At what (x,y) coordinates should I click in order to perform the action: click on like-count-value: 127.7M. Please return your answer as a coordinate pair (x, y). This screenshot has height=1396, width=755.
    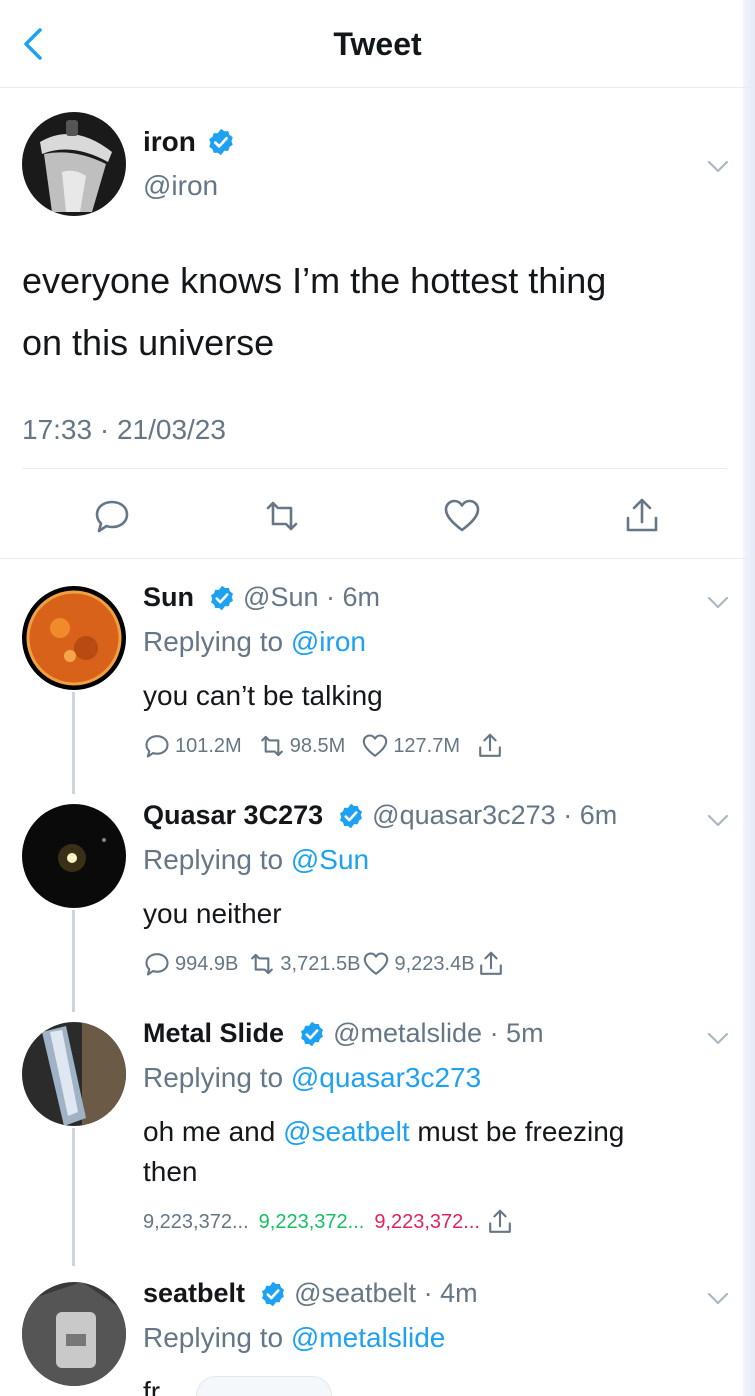
    Looking at the image, I should click on (427, 745).